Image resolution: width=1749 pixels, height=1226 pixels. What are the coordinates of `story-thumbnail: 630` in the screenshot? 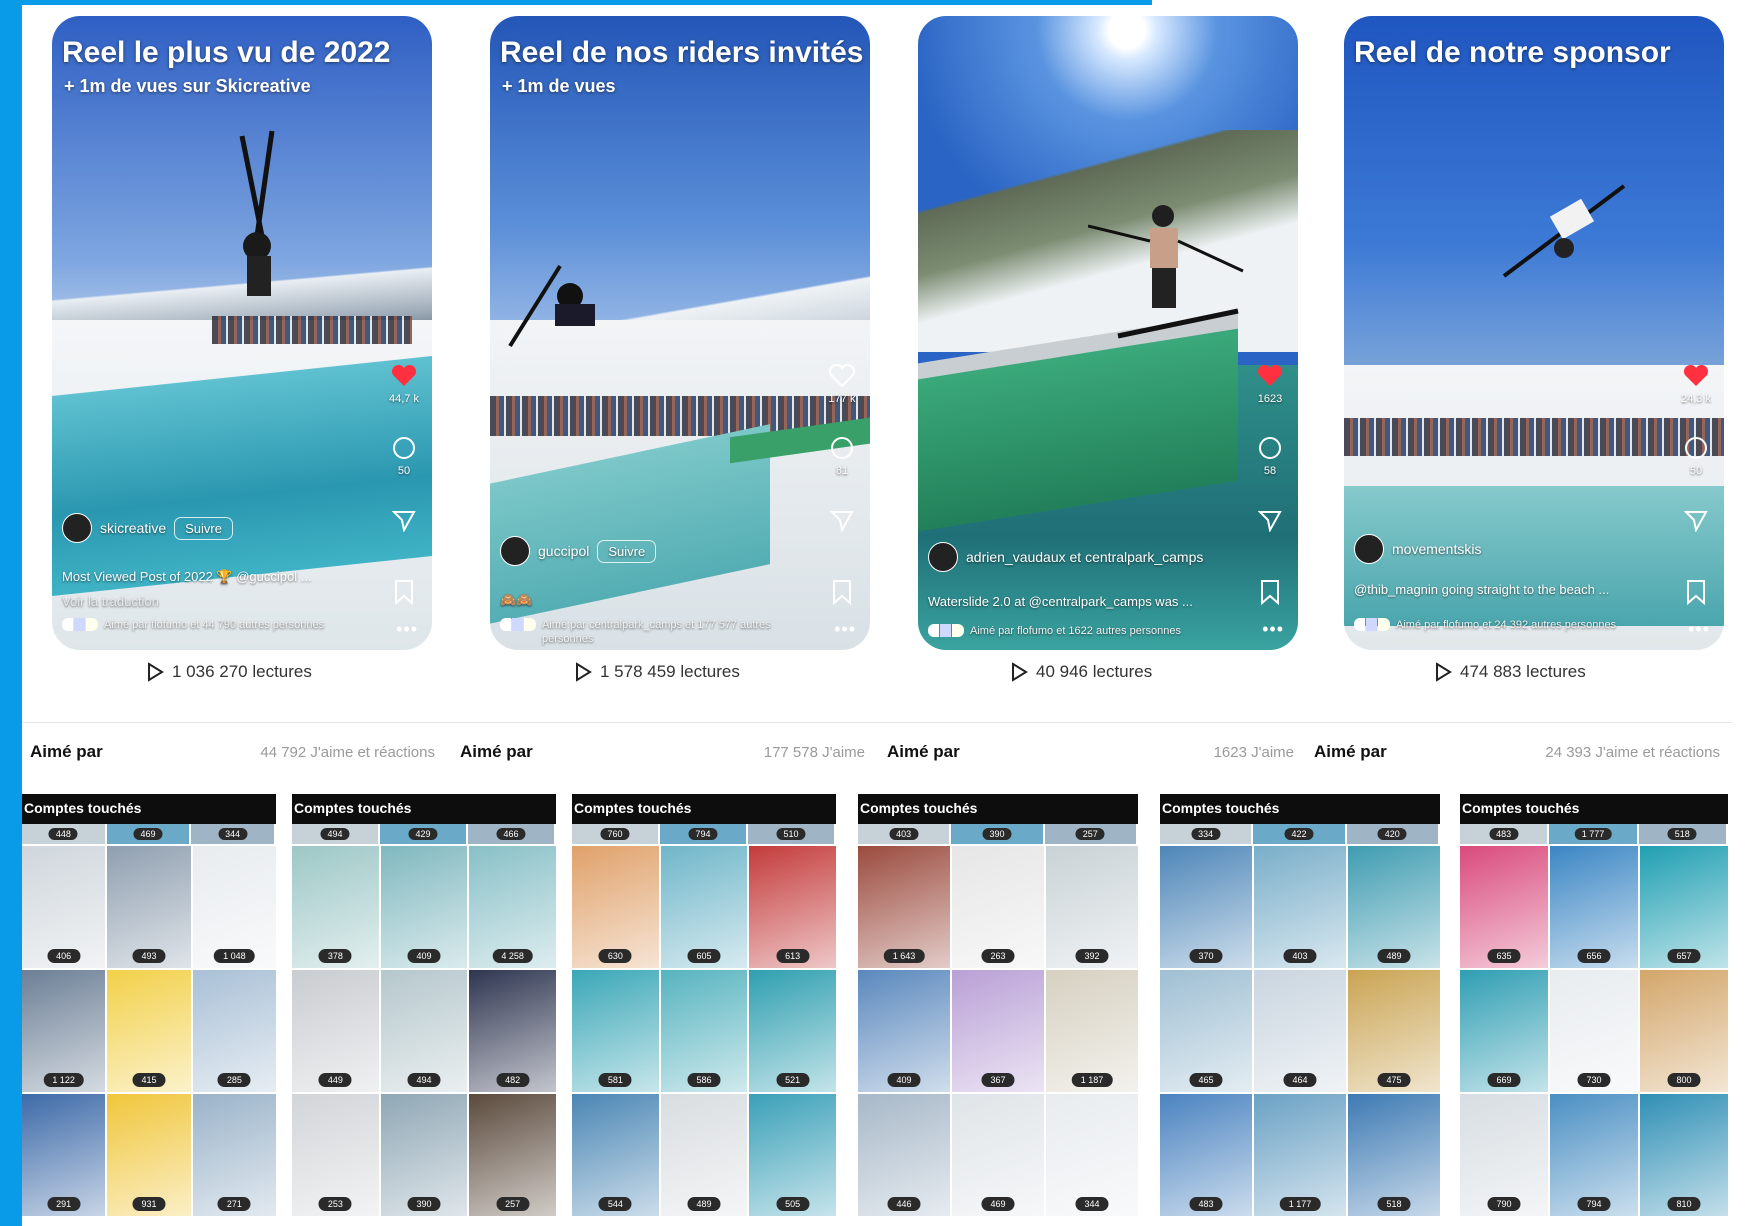 It's located at (615, 907).